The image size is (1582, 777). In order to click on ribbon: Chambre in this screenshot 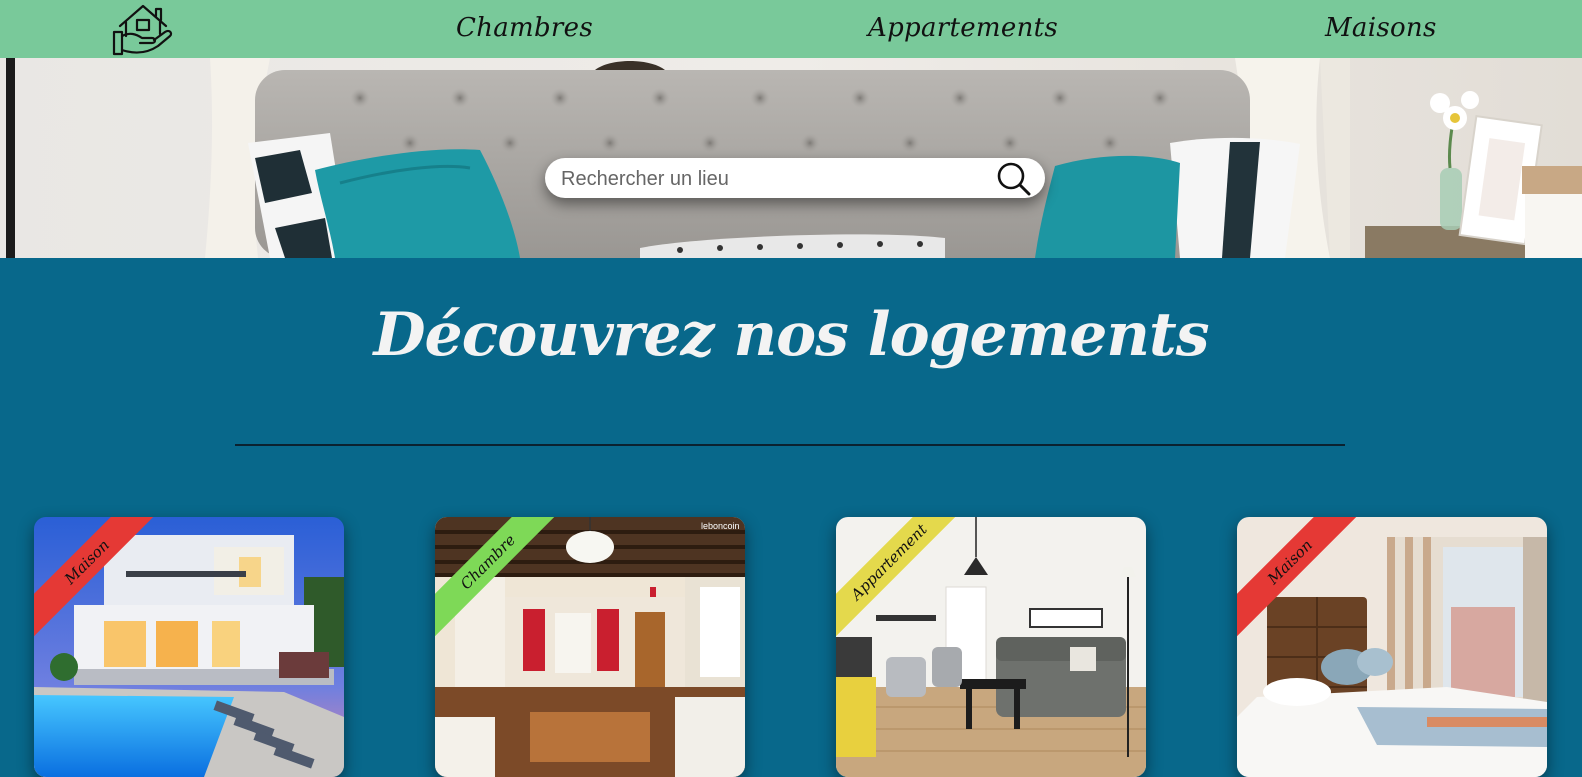, I will do `click(500, 582)`.